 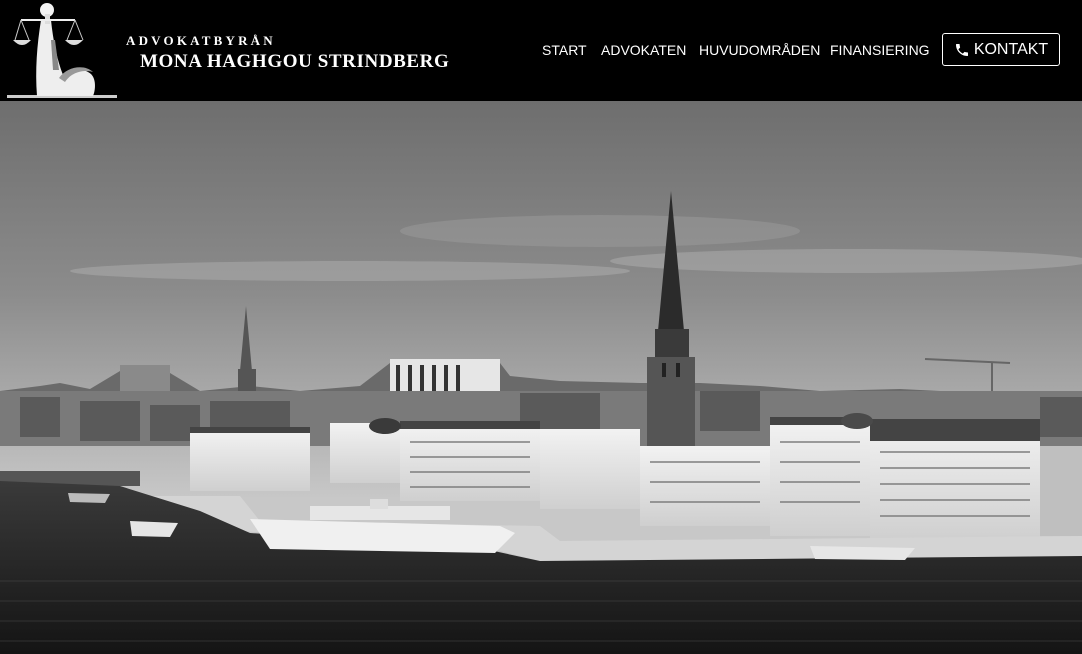 I want to click on kontakt-button: KONTAKT, so click(x=1001, y=49).